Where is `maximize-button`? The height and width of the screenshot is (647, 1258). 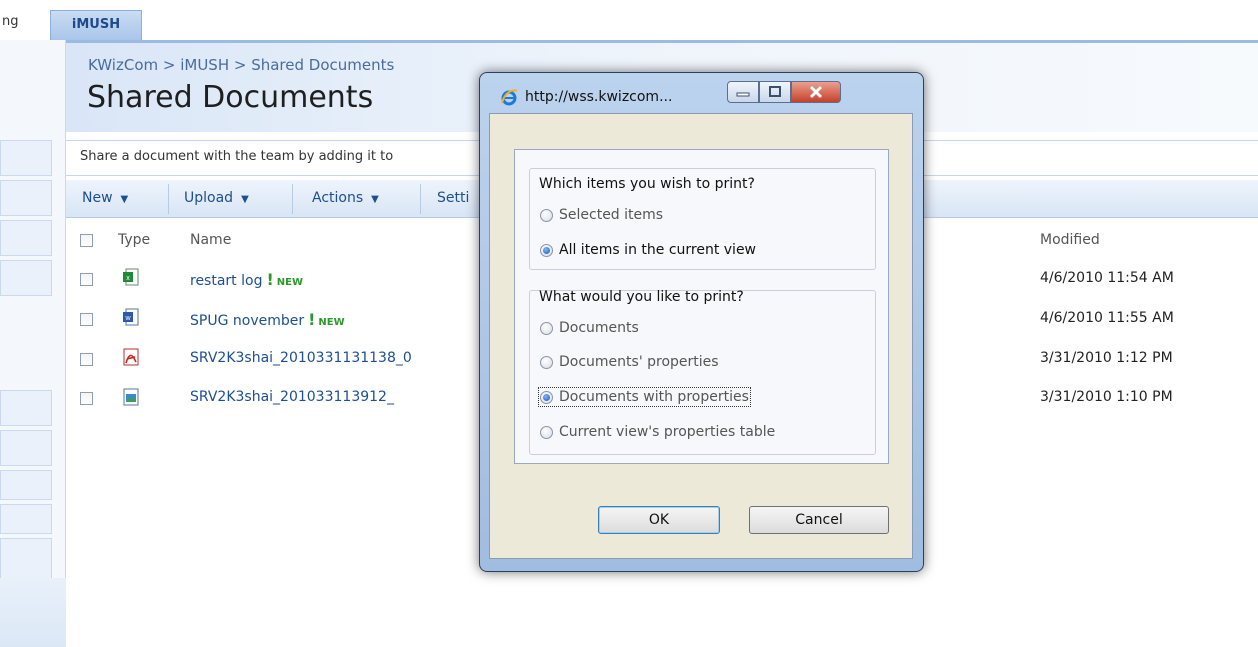 maximize-button is located at coordinates (775, 92).